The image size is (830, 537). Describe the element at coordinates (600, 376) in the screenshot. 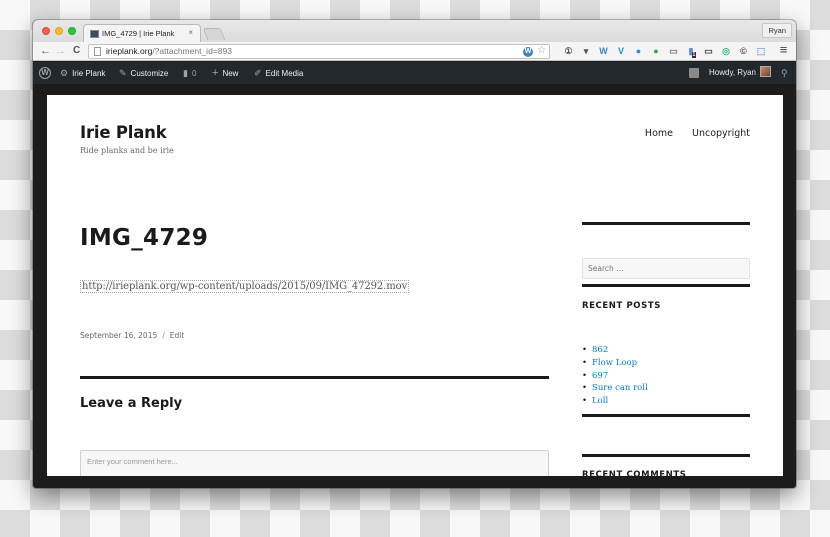

I see `recent-post-link: 697` at that location.